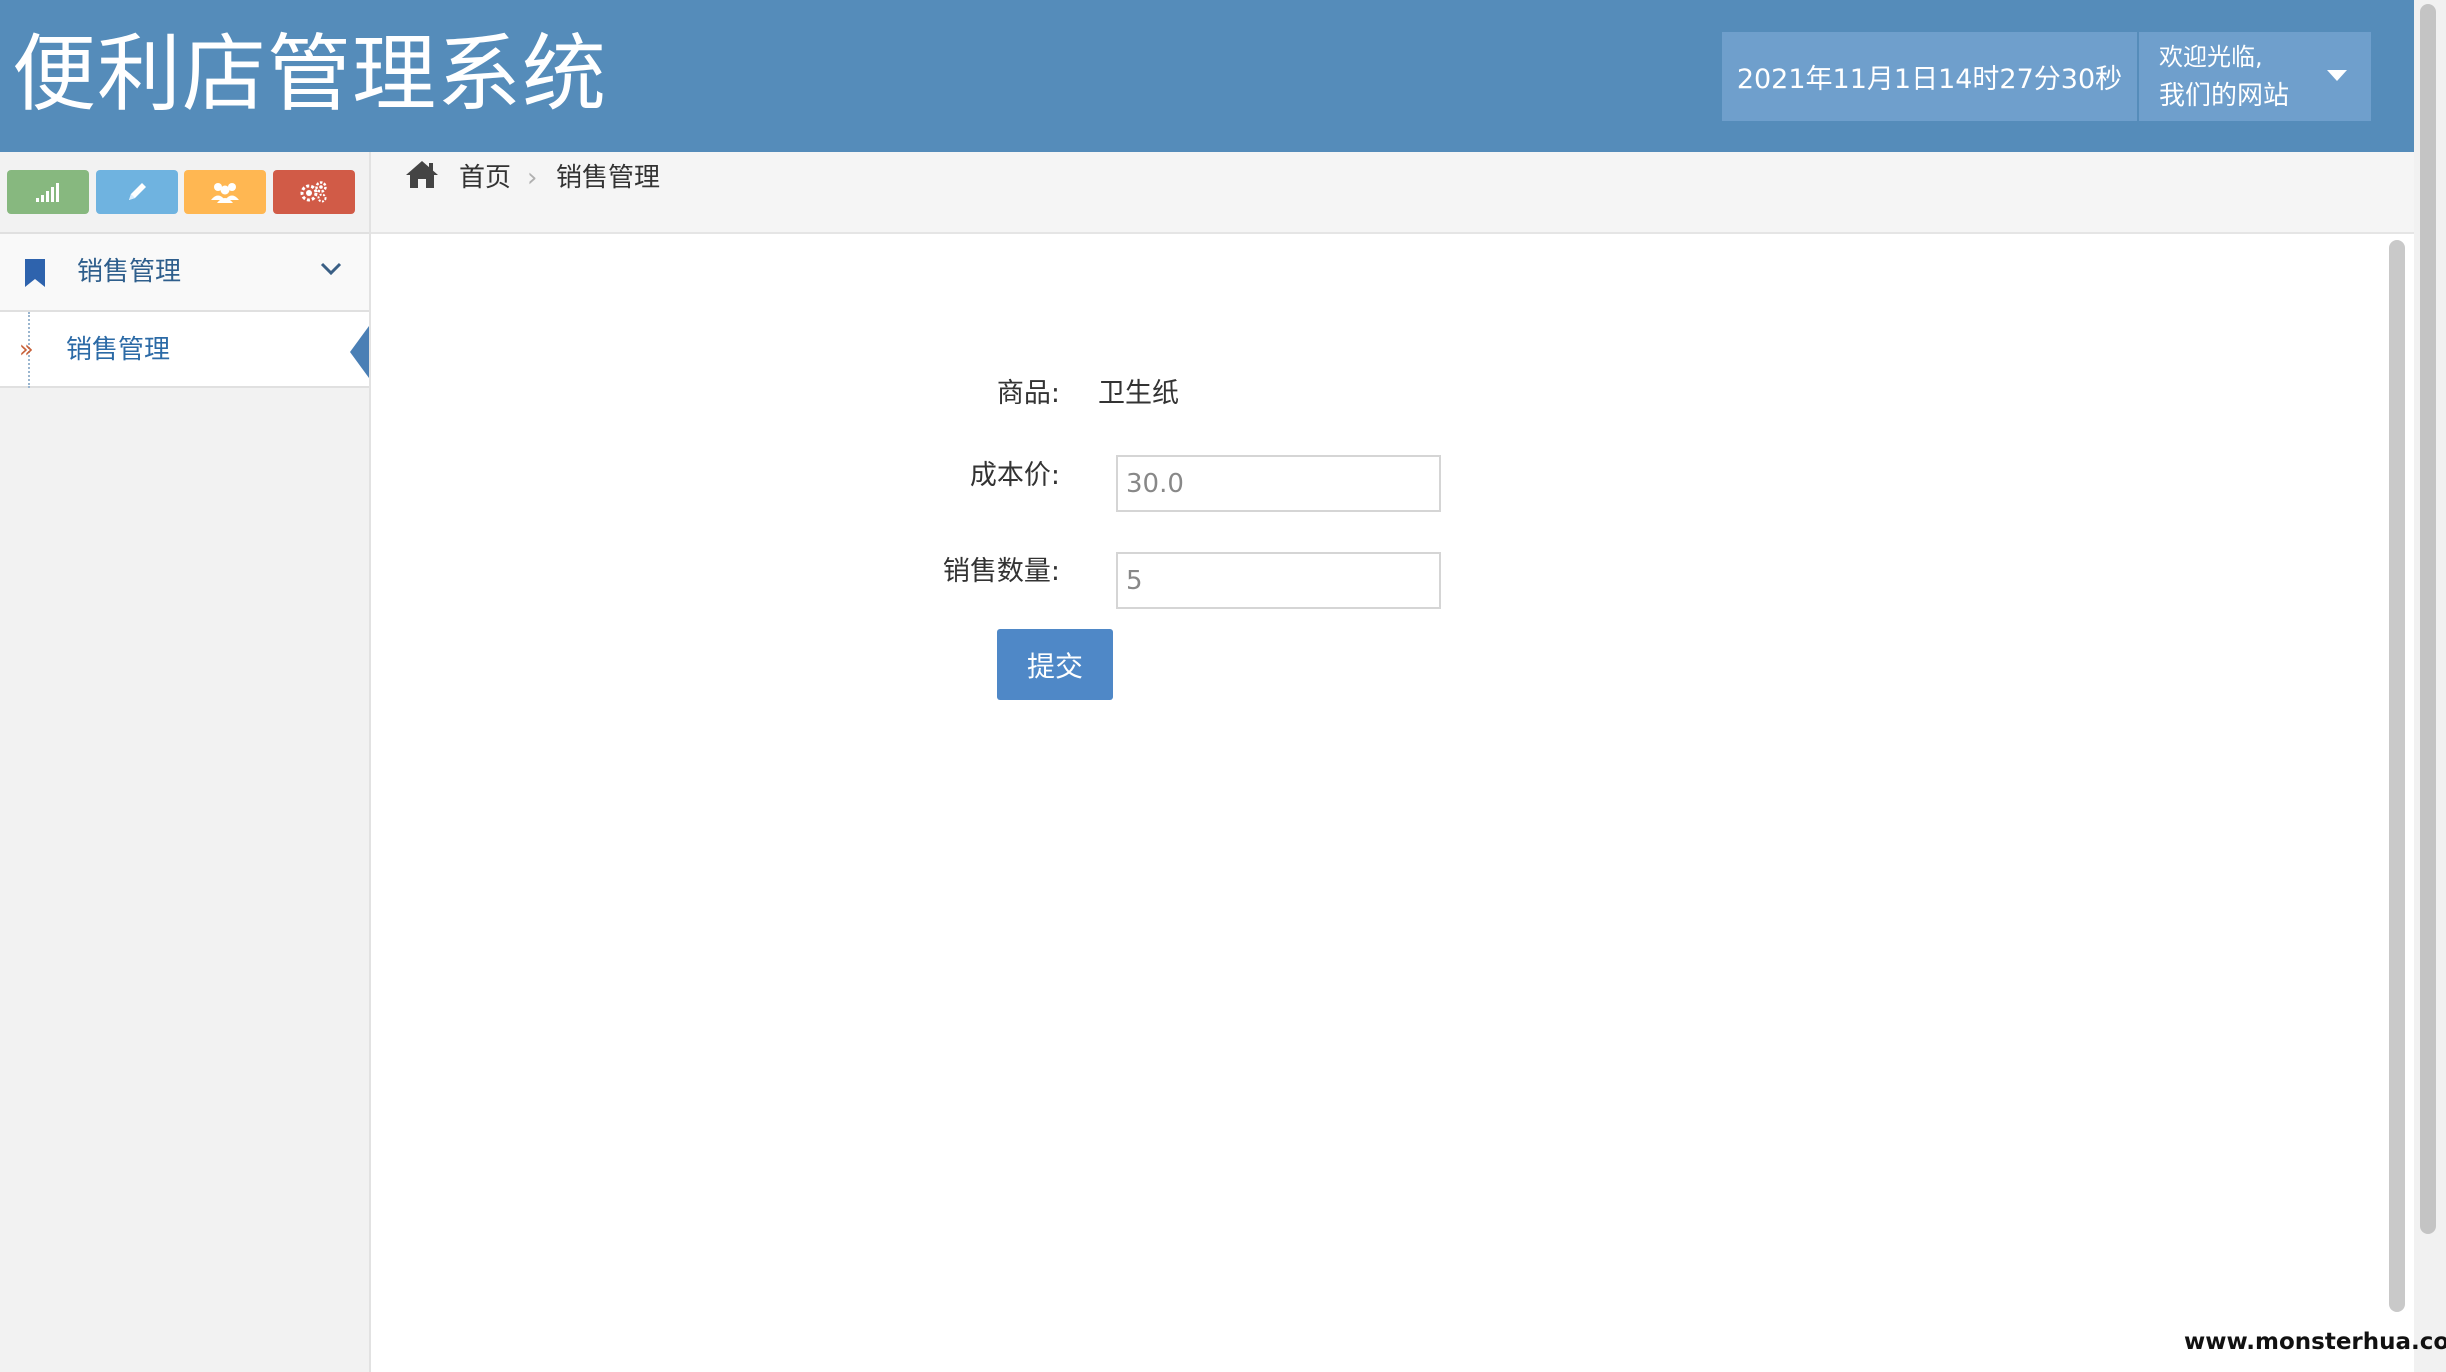 This screenshot has height=1372, width=2446. What do you see at coordinates (184, 273) in the screenshot?
I see `sidebar-group-sales: 销售管理` at bounding box center [184, 273].